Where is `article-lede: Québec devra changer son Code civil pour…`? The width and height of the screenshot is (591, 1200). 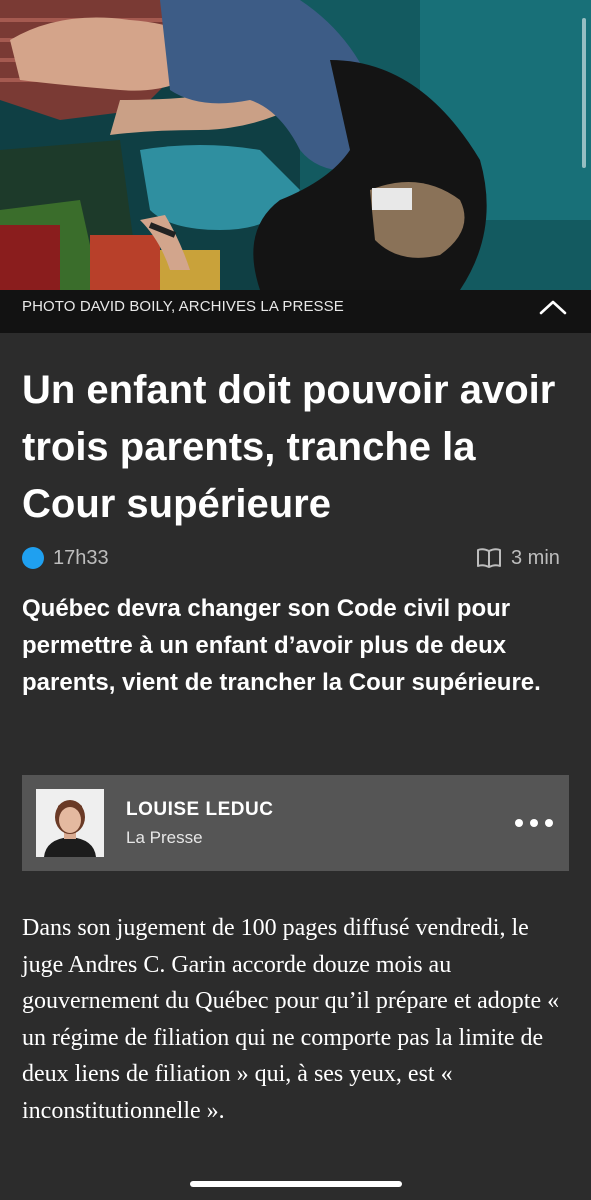
article-lede: Québec devra changer son Code civil pour… is located at coordinates (281, 645).